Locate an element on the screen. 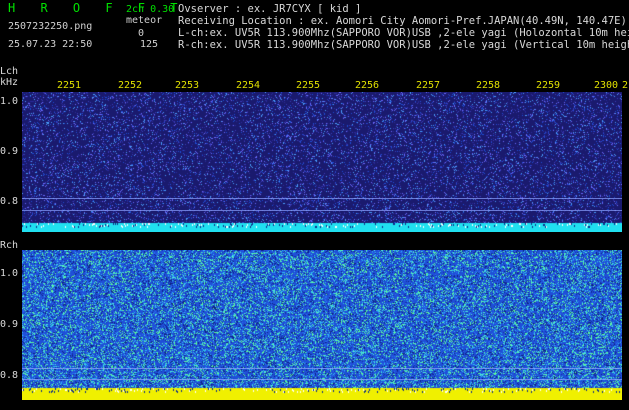  lch-label: Lch is located at coordinates (9, 71).